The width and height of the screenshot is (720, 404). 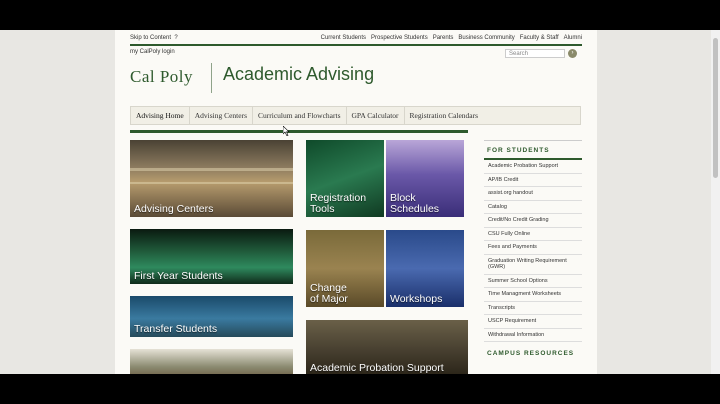 I want to click on search-submit-button: ›, so click(x=572, y=53).